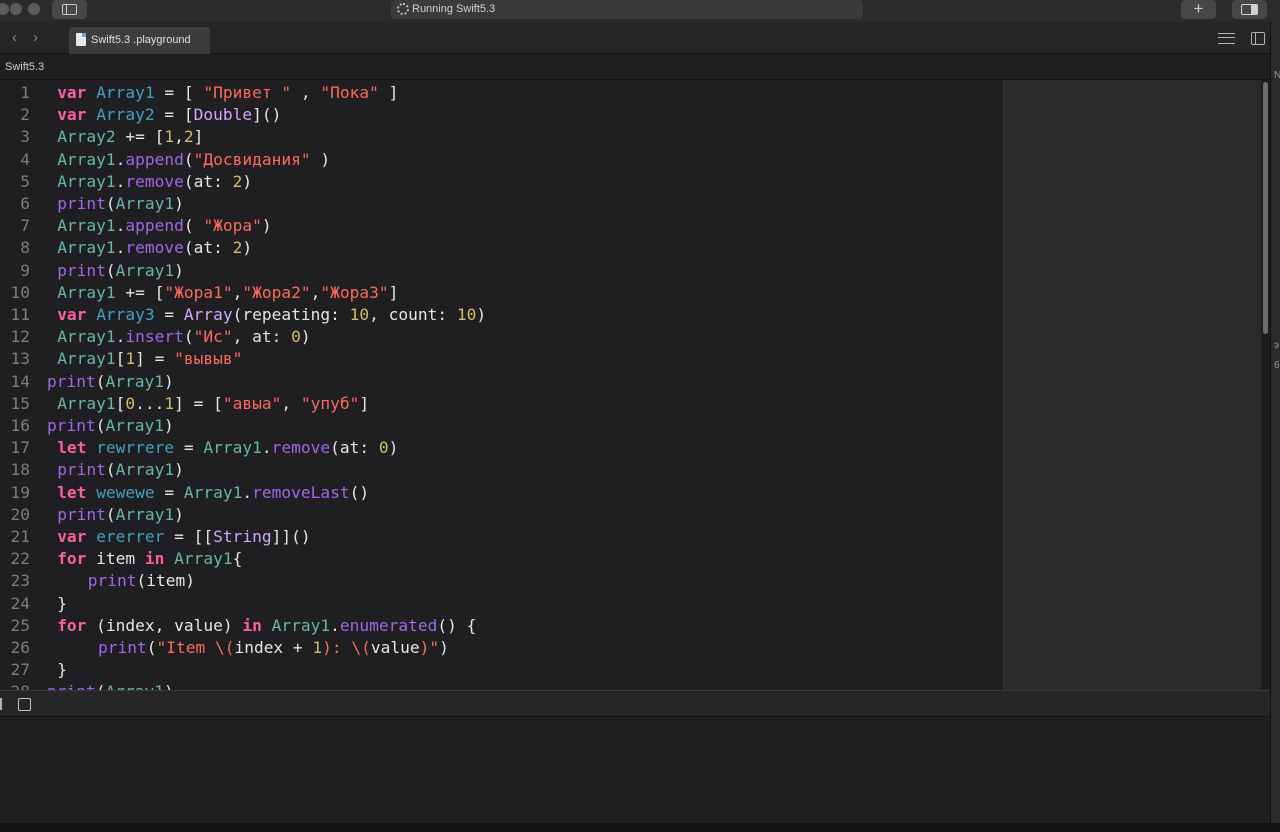 Image resolution: width=1280 pixels, height=832 pixels. Describe the element at coordinates (501, 359) in the screenshot. I see `code-line: 13 Array1[1] = "вывыв"` at that location.